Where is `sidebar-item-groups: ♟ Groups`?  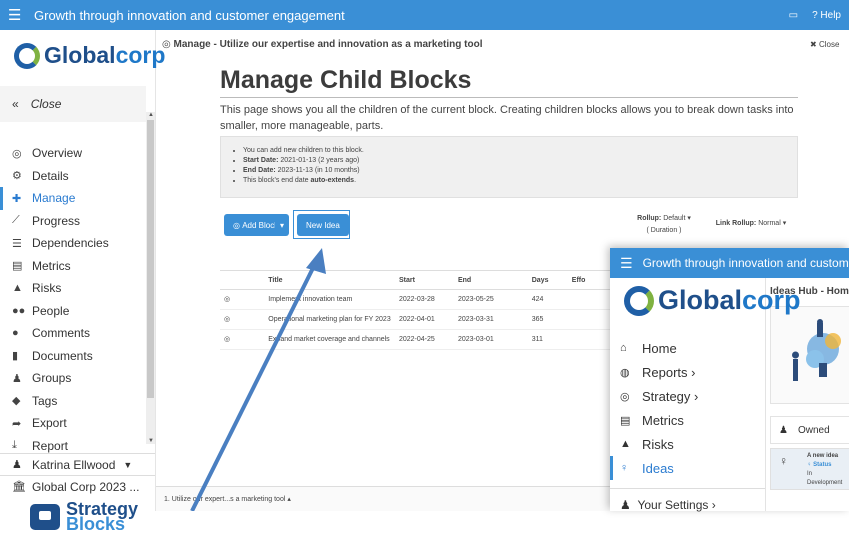
sidebar-item-groups: ♟ Groups is located at coordinates (73, 378).